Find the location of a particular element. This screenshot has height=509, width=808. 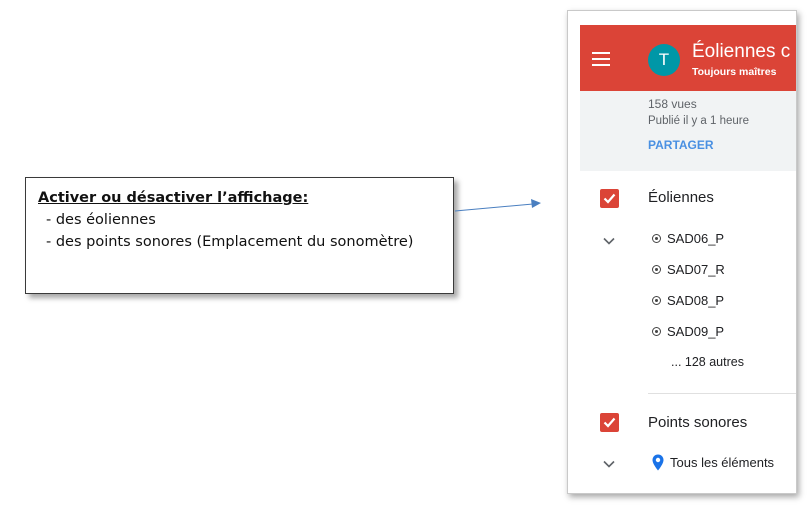

map-header: T Éoliennes c Toujours maîtres is located at coordinates (688, 58).